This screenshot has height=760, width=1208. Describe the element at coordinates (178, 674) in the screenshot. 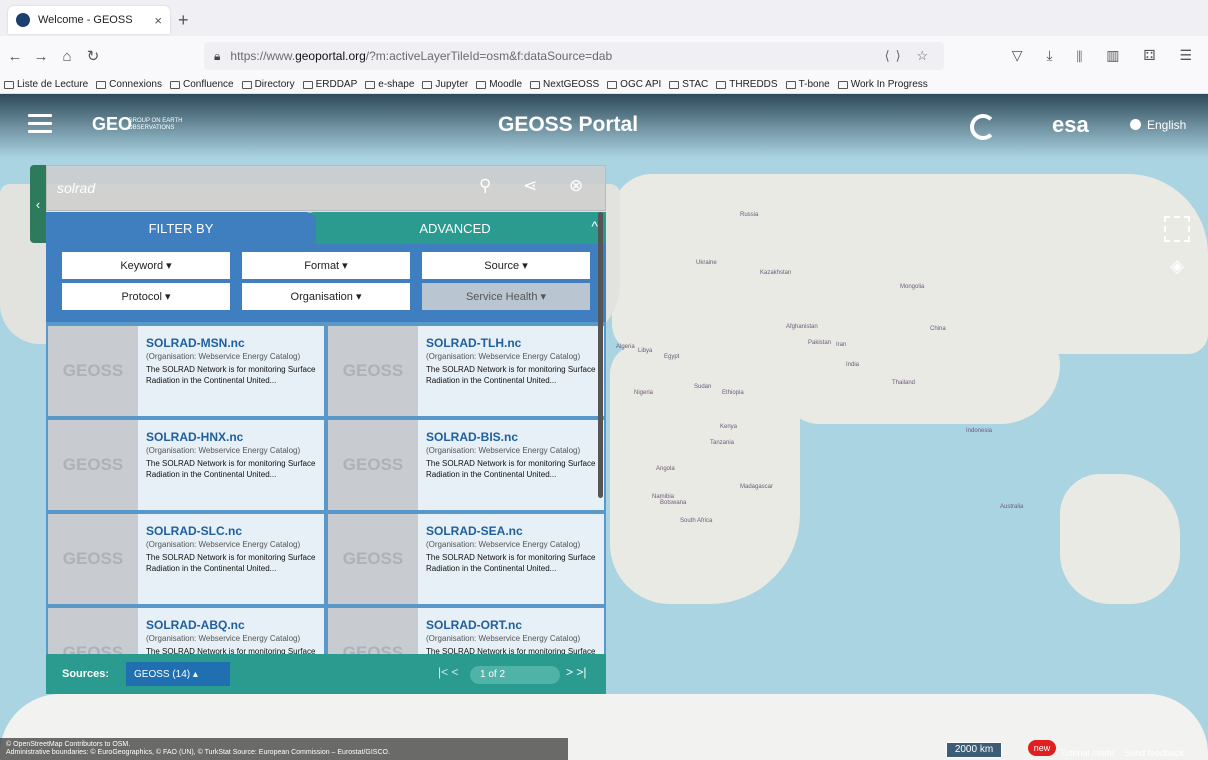

I see `sources-button: GEOSS (14) ▴` at that location.